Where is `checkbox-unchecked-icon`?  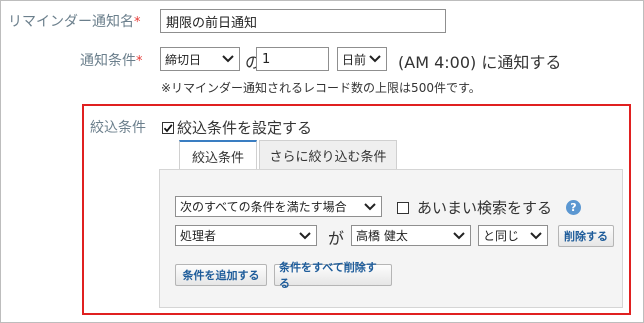
checkbox-unchecked-icon is located at coordinates (403, 207).